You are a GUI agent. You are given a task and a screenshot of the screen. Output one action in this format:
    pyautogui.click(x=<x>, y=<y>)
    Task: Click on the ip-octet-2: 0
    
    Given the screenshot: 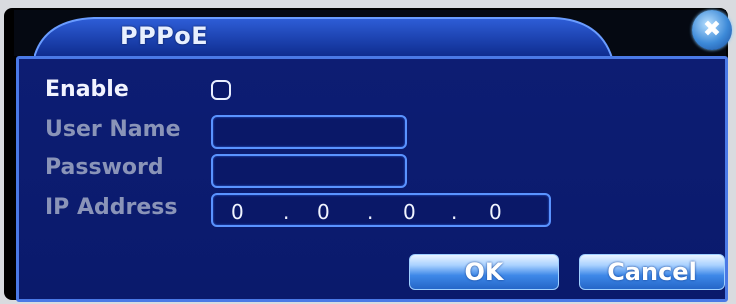 What is the action you would take?
    pyautogui.click(x=323, y=212)
    